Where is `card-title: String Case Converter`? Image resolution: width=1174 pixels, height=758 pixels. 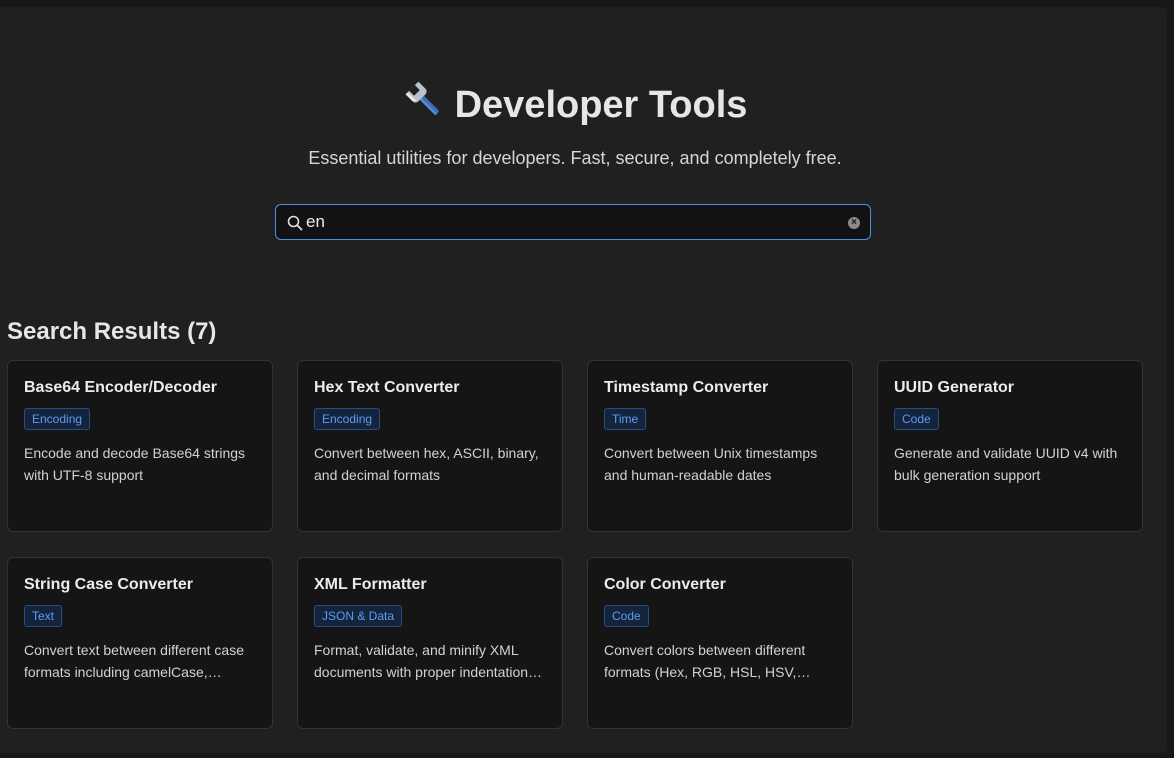
card-title: String Case Converter is located at coordinates (108, 584).